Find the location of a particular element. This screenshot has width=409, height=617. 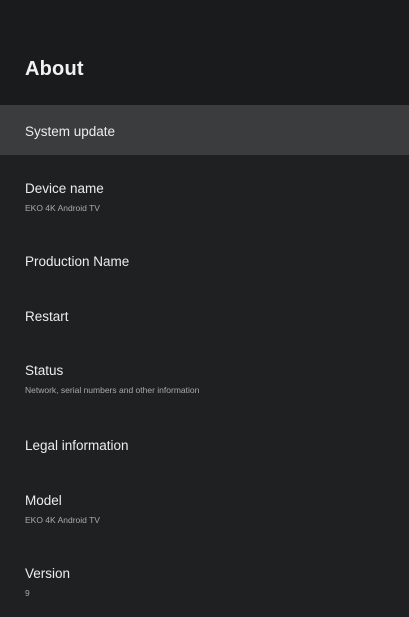

item-title: Restart is located at coordinates (47, 316).